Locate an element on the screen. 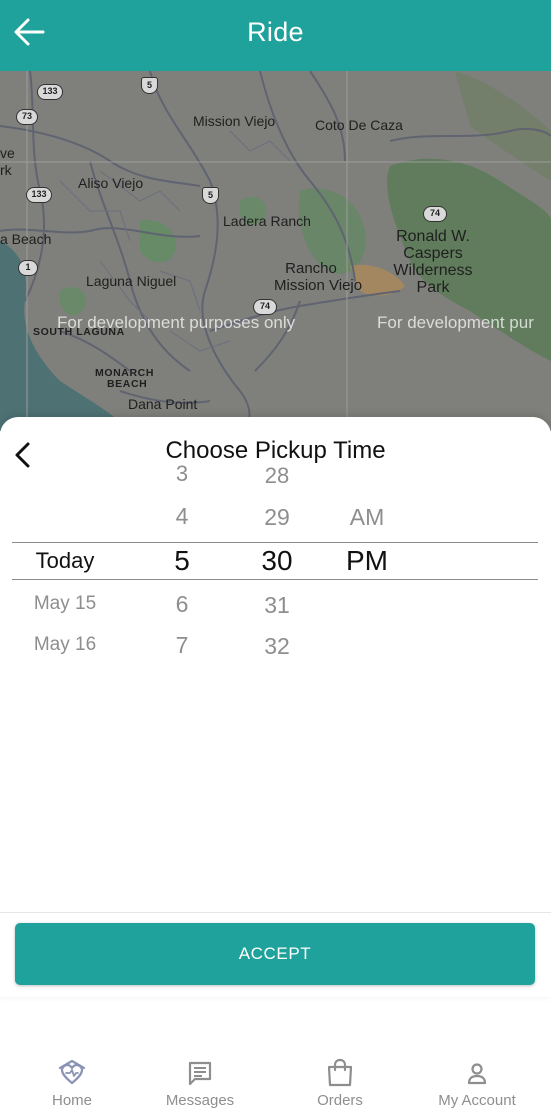 The width and height of the screenshot is (551, 1115). minute-option: 29 is located at coordinates (277, 517).